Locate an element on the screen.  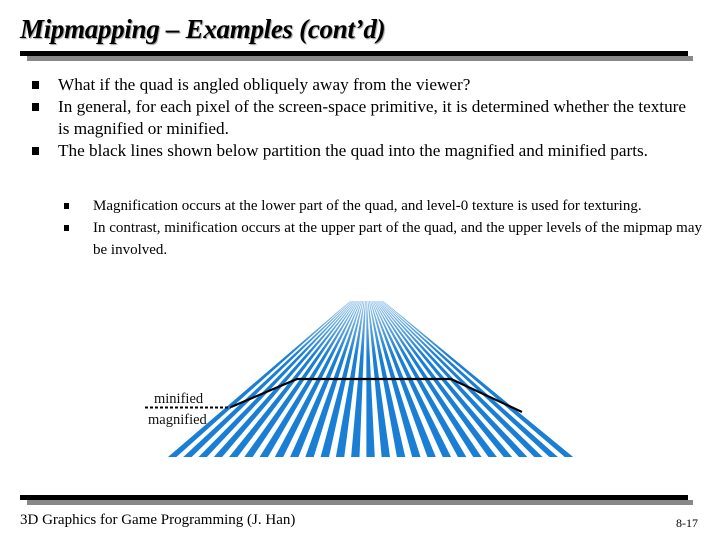
label-magnified: magnified is located at coordinates (178, 420).